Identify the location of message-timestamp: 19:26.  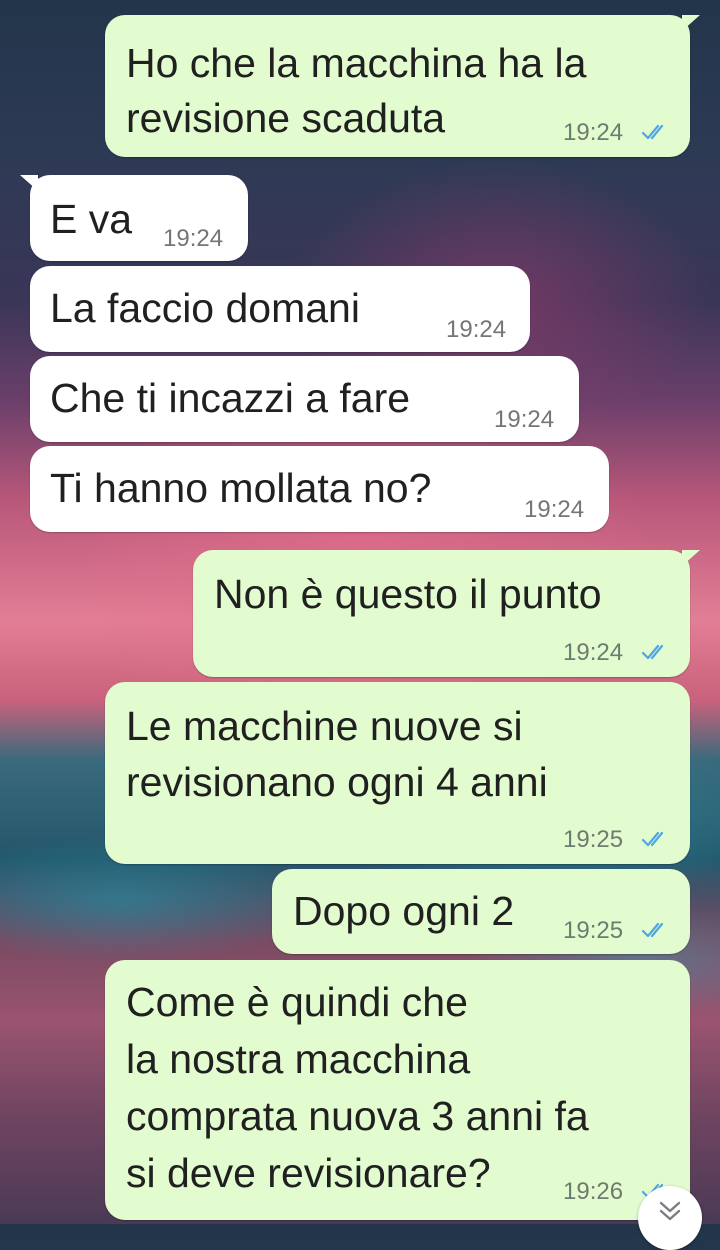
(593, 1191).